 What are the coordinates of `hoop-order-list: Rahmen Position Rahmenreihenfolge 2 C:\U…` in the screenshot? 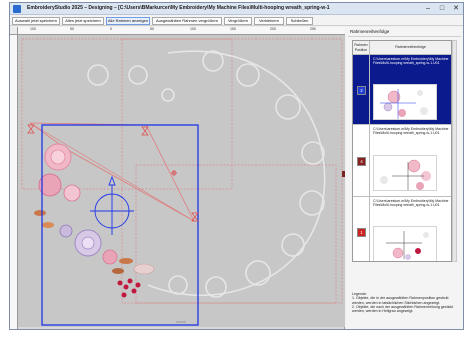 It's located at (402, 151).